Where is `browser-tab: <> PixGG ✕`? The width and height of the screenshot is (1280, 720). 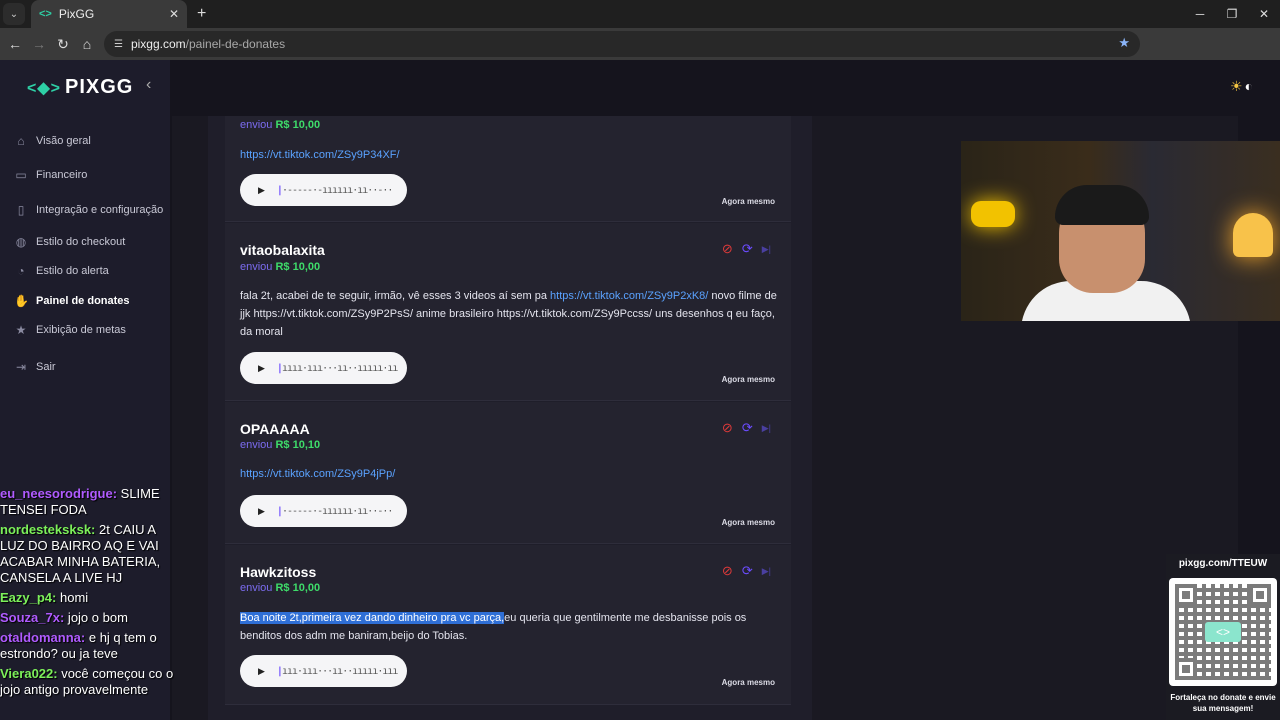
browser-tab: <> PixGG ✕ is located at coordinates (109, 14).